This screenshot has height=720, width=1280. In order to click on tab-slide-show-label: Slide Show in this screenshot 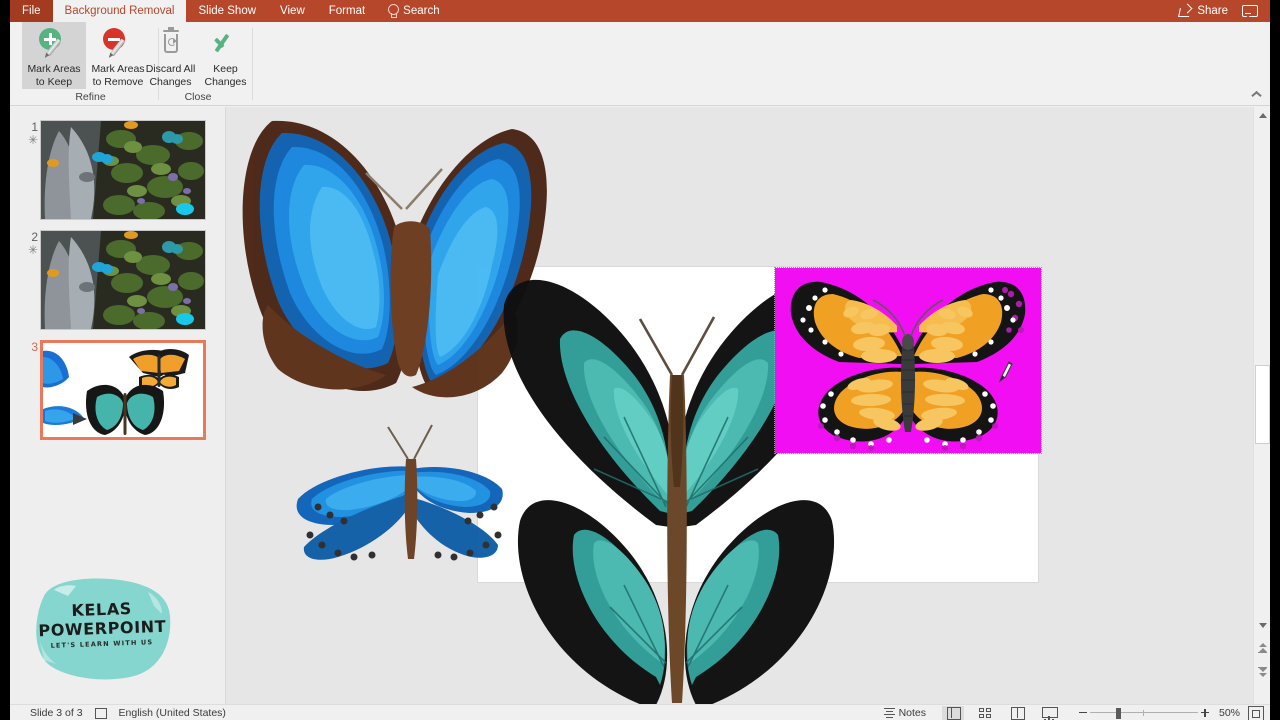, I will do `click(227, 11)`.